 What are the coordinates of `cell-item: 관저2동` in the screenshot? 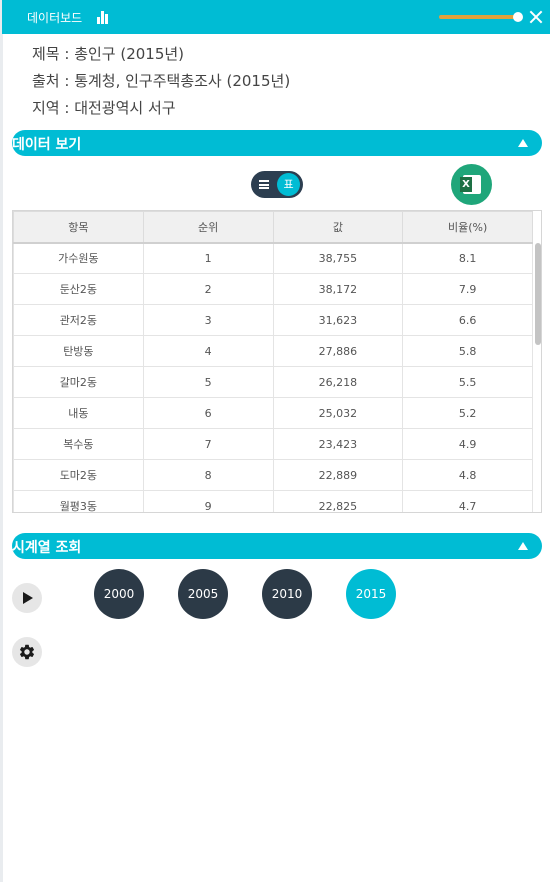 It's located at (78, 320).